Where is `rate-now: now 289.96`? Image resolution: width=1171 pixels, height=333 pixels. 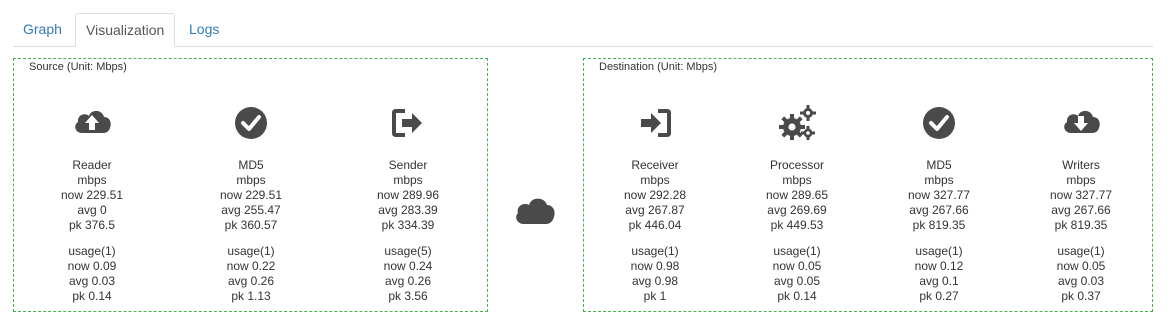
rate-now: now 289.96 is located at coordinates (408, 195).